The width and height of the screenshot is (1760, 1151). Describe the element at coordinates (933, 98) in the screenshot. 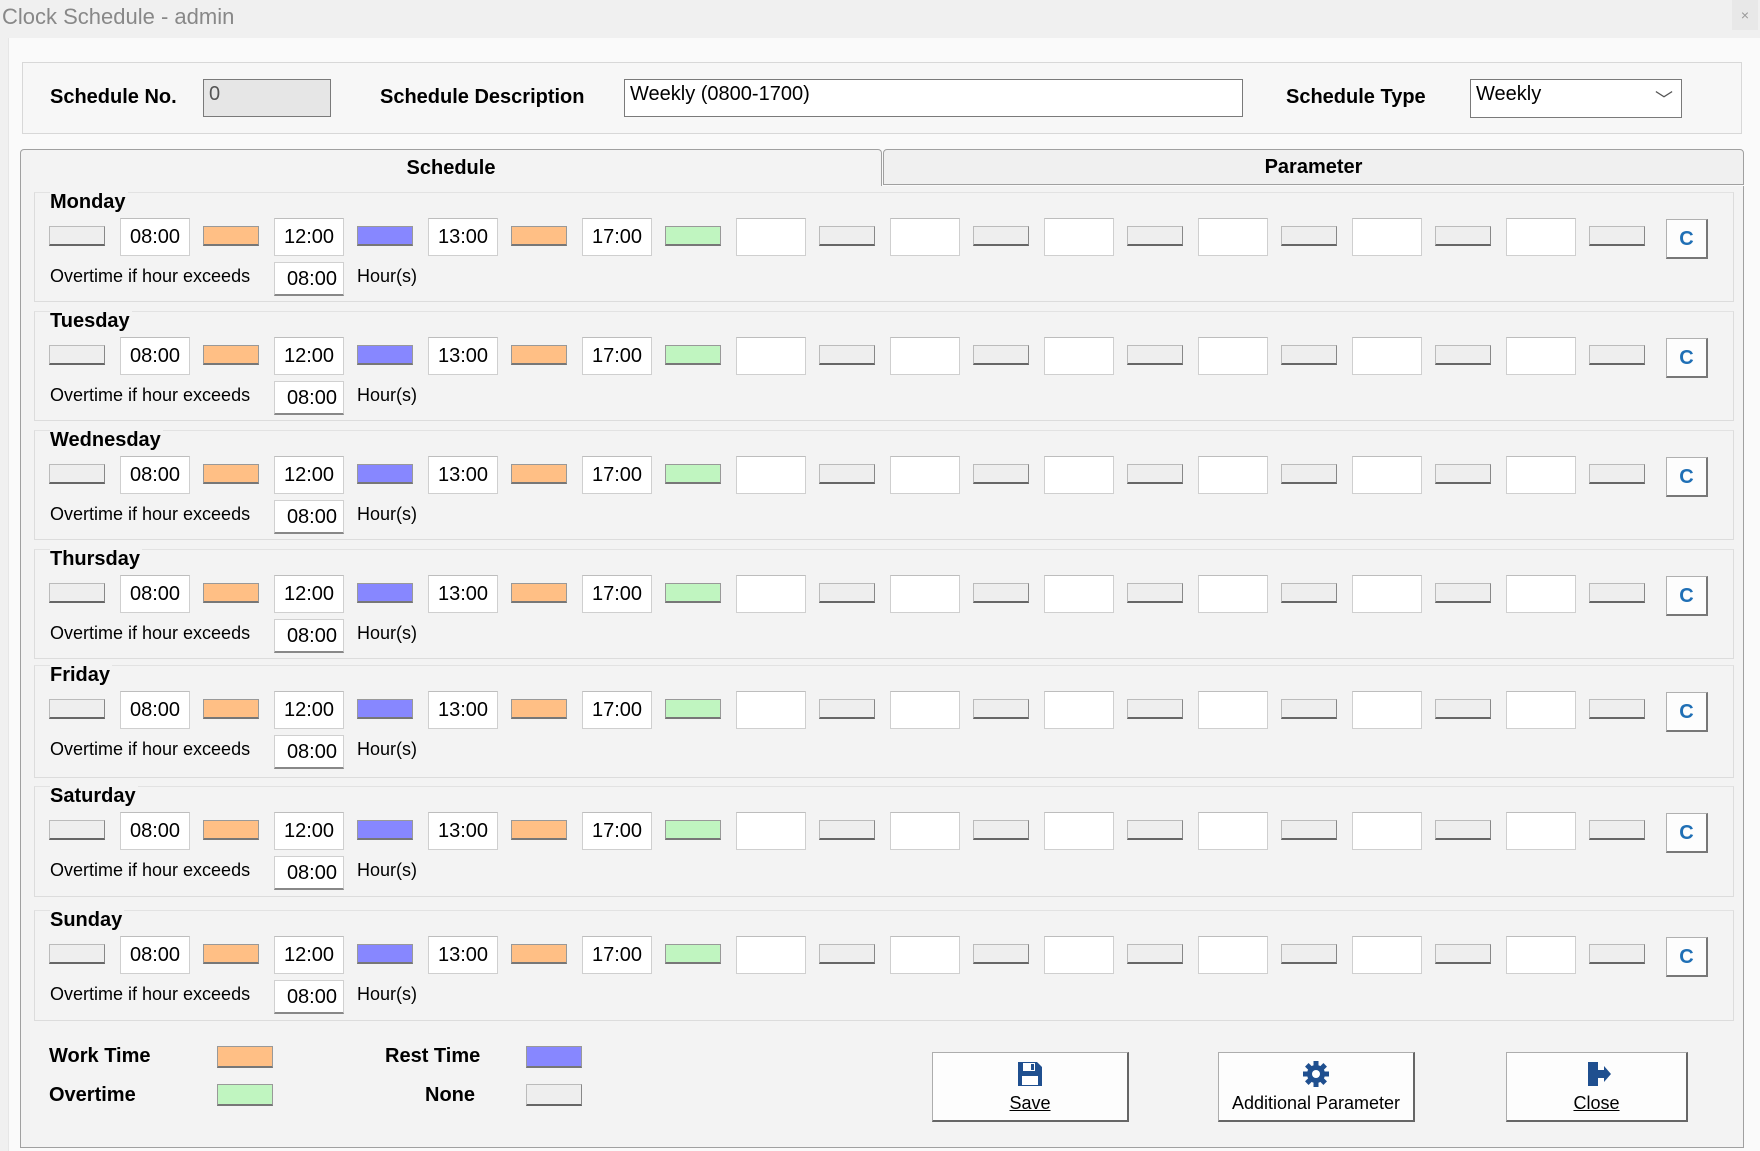

I see `schedule-description-field: Weekly (0800-1700)` at that location.